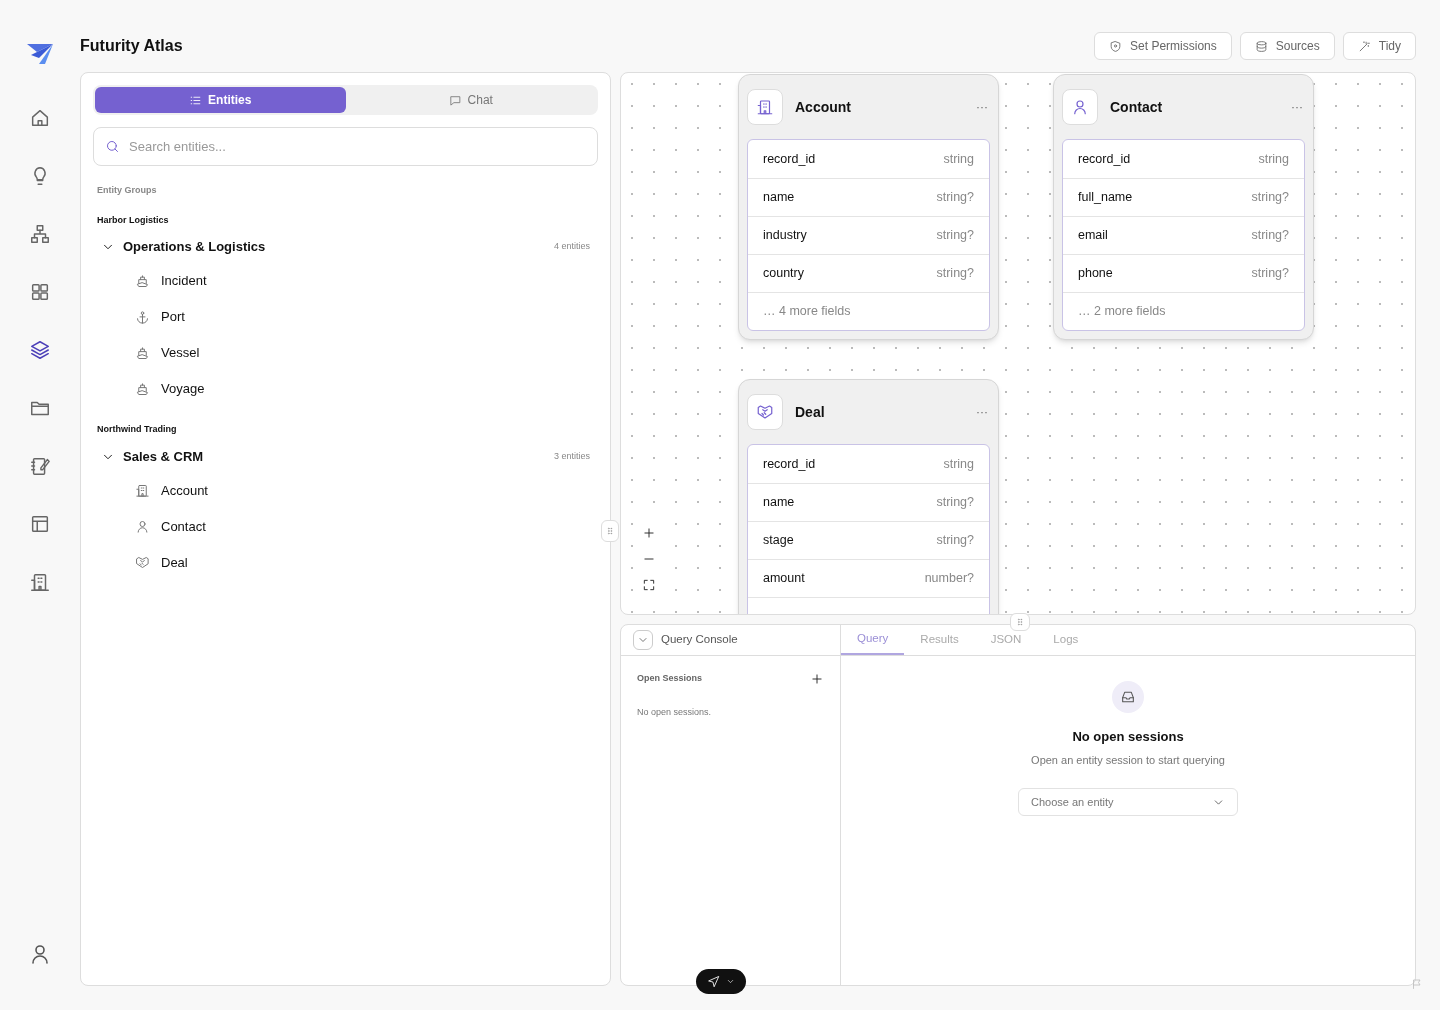  What do you see at coordinates (823, 107) in the screenshot?
I see `node-title: Account` at bounding box center [823, 107].